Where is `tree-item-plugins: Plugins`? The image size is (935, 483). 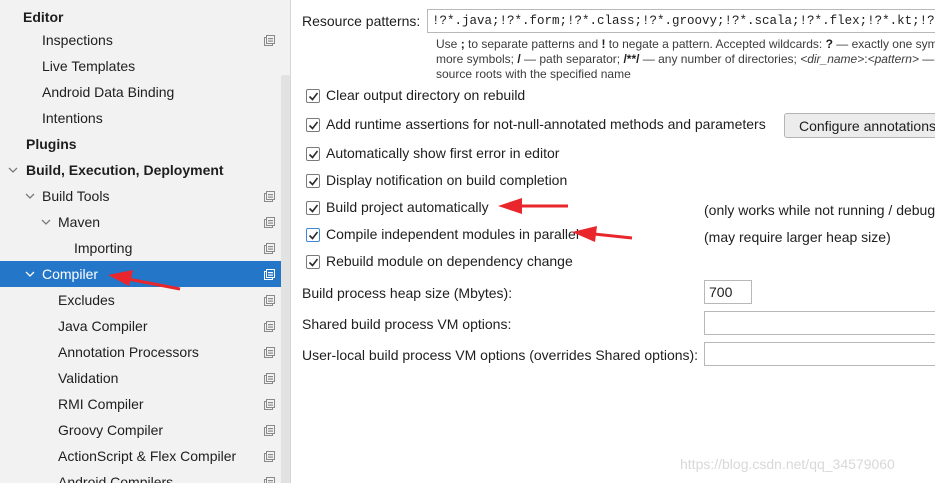 tree-item-plugins: Plugins is located at coordinates (140, 144).